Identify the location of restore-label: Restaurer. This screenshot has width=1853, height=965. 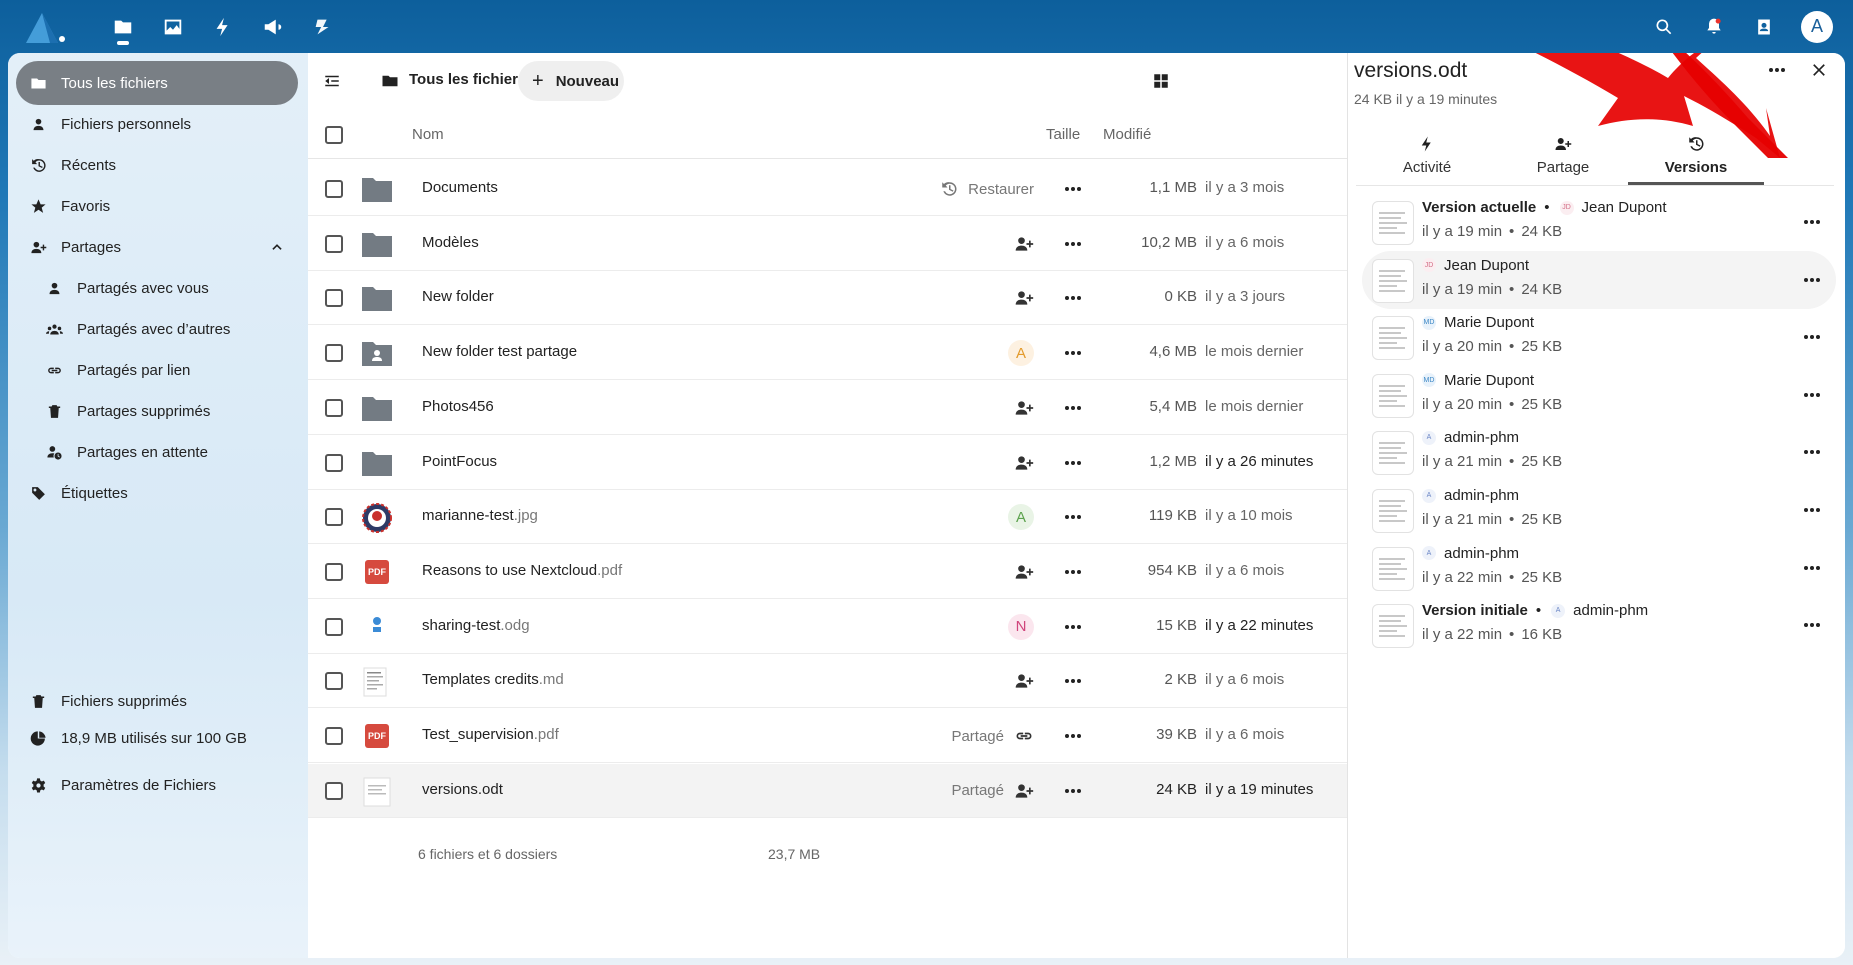
(1001, 189).